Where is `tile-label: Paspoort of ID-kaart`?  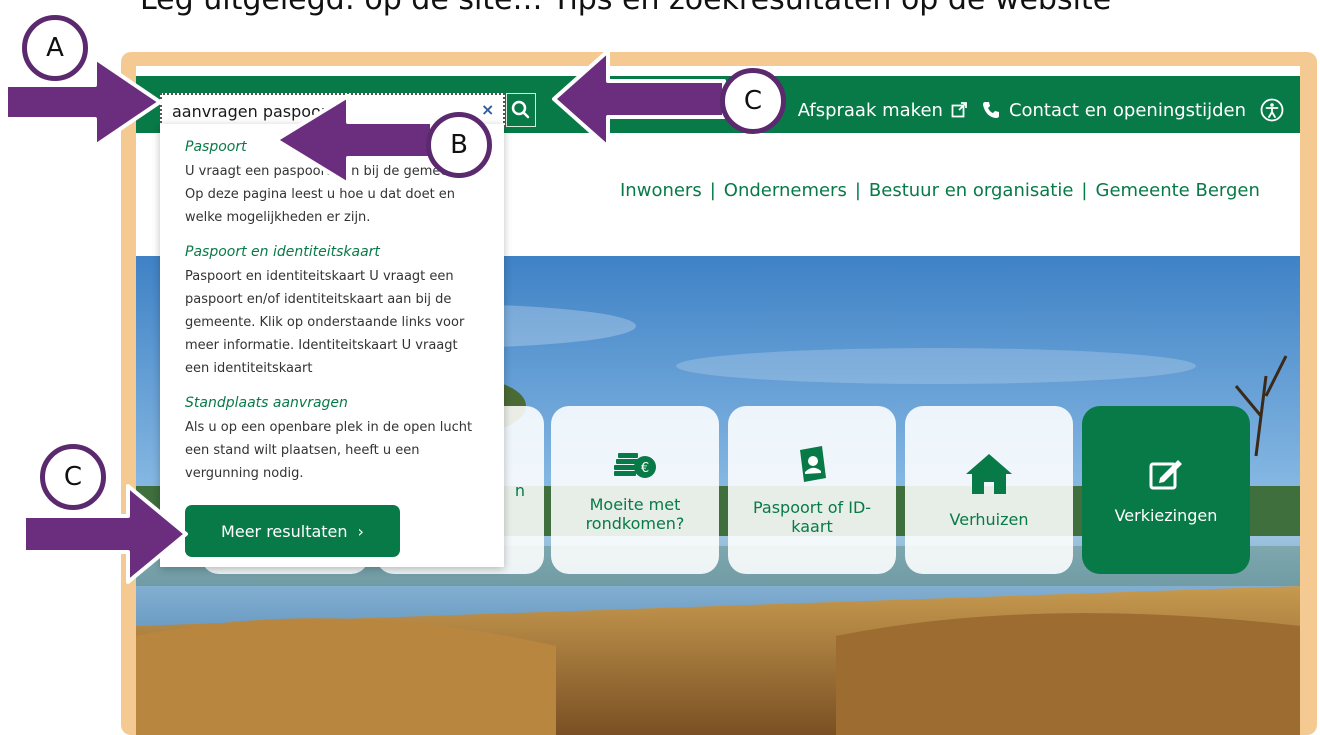
tile-label: Paspoort of ID-kaart is located at coordinates (812, 517).